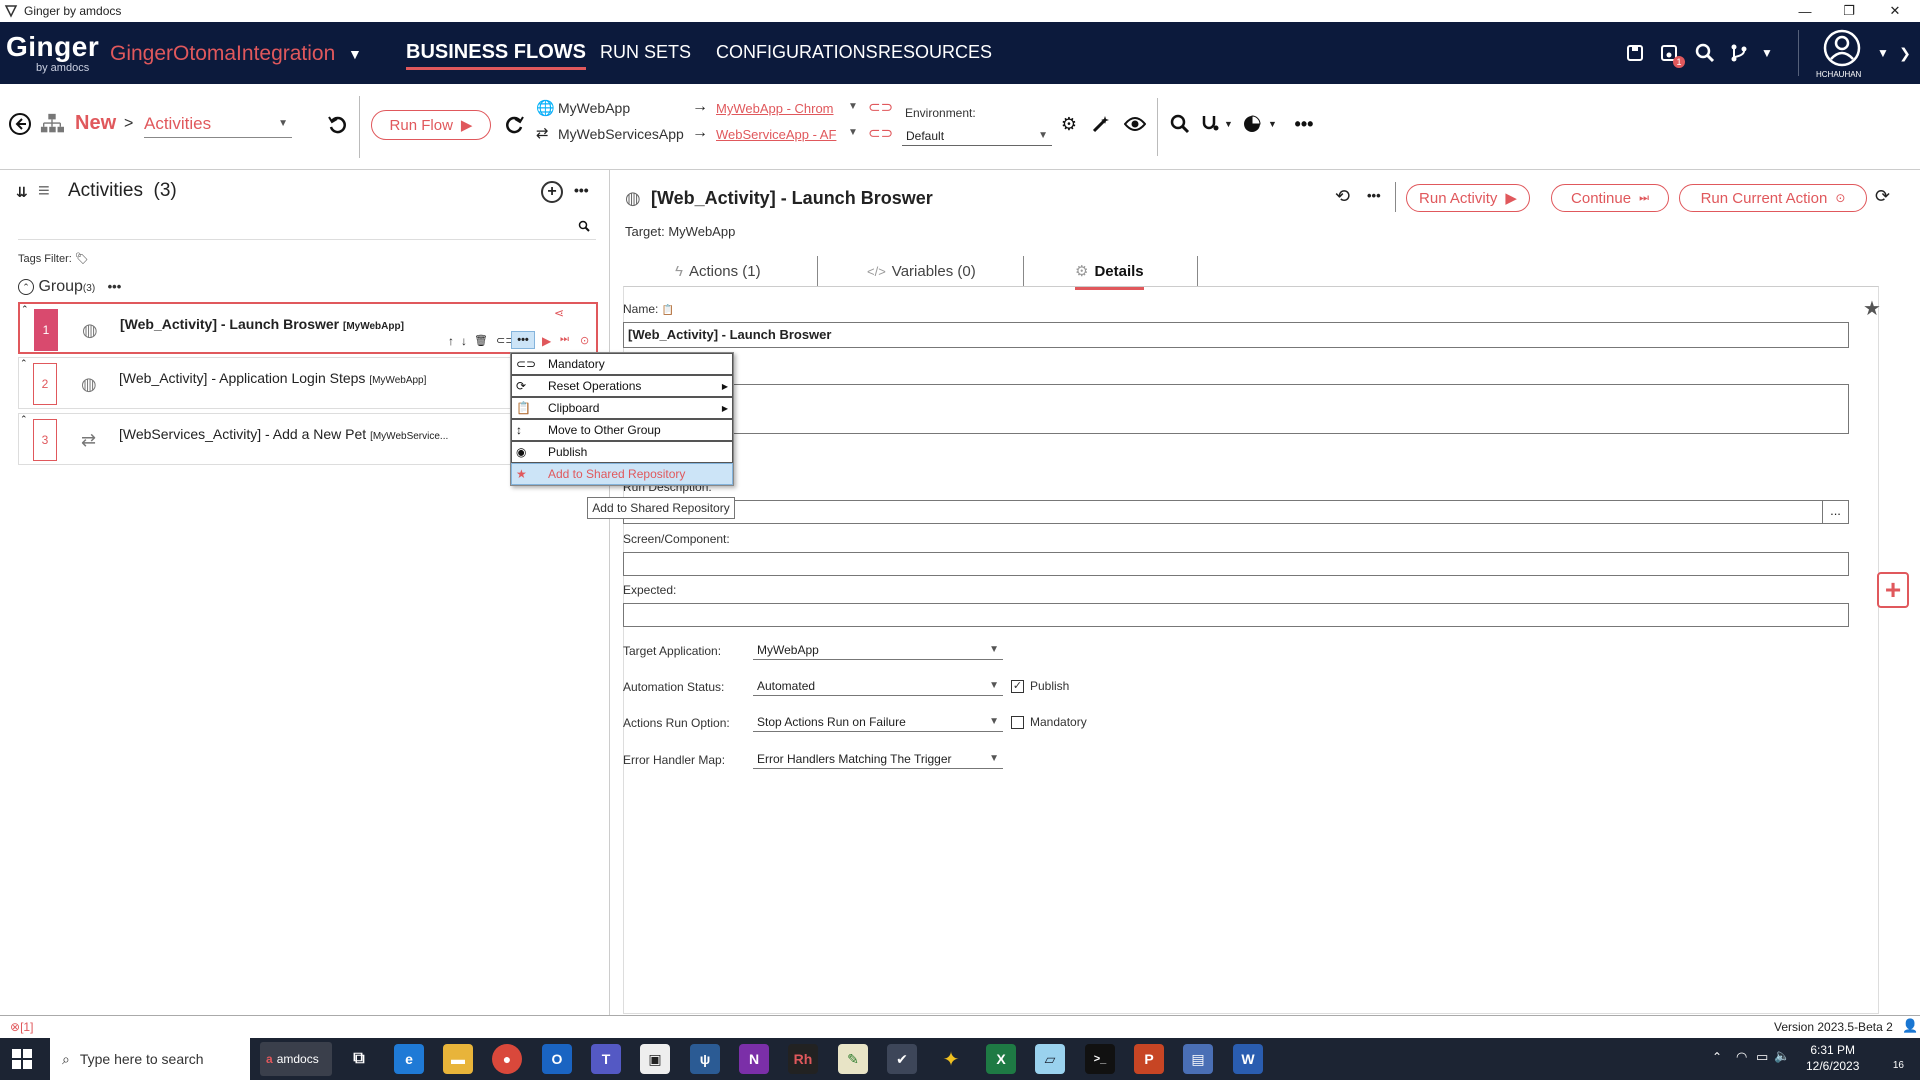 This screenshot has height=1080, width=1920. What do you see at coordinates (1109, 274) in the screenshot?
I see `tab-details: ⚙ Details` at bounding box center [1109, 274].